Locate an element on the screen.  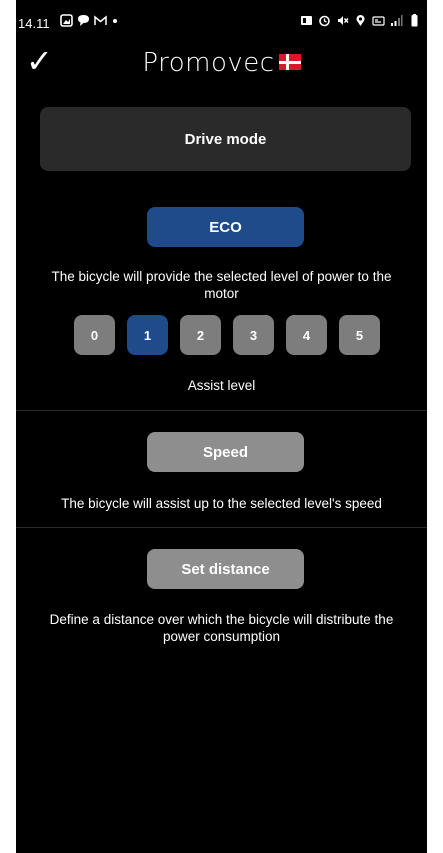
nfc-icon is located at coordinates (306, 20).